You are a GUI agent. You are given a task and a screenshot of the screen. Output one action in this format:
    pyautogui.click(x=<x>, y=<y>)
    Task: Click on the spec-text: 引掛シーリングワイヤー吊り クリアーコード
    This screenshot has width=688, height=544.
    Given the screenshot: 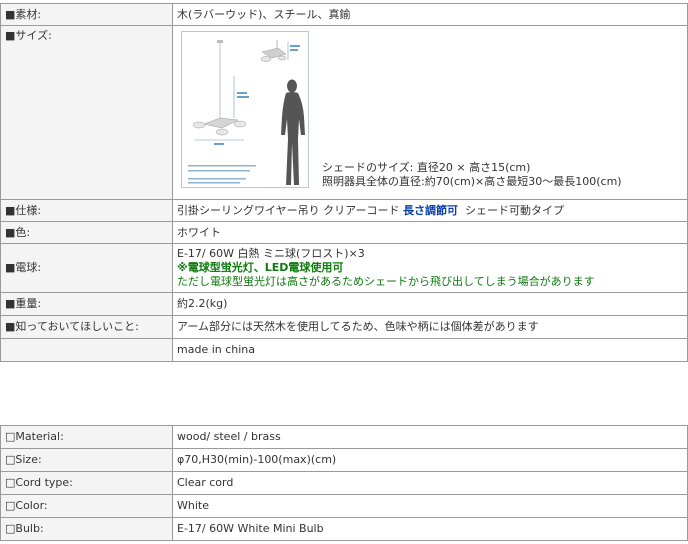 What is the action you would take?
    pyautogui.click(x=288, y=210)
    